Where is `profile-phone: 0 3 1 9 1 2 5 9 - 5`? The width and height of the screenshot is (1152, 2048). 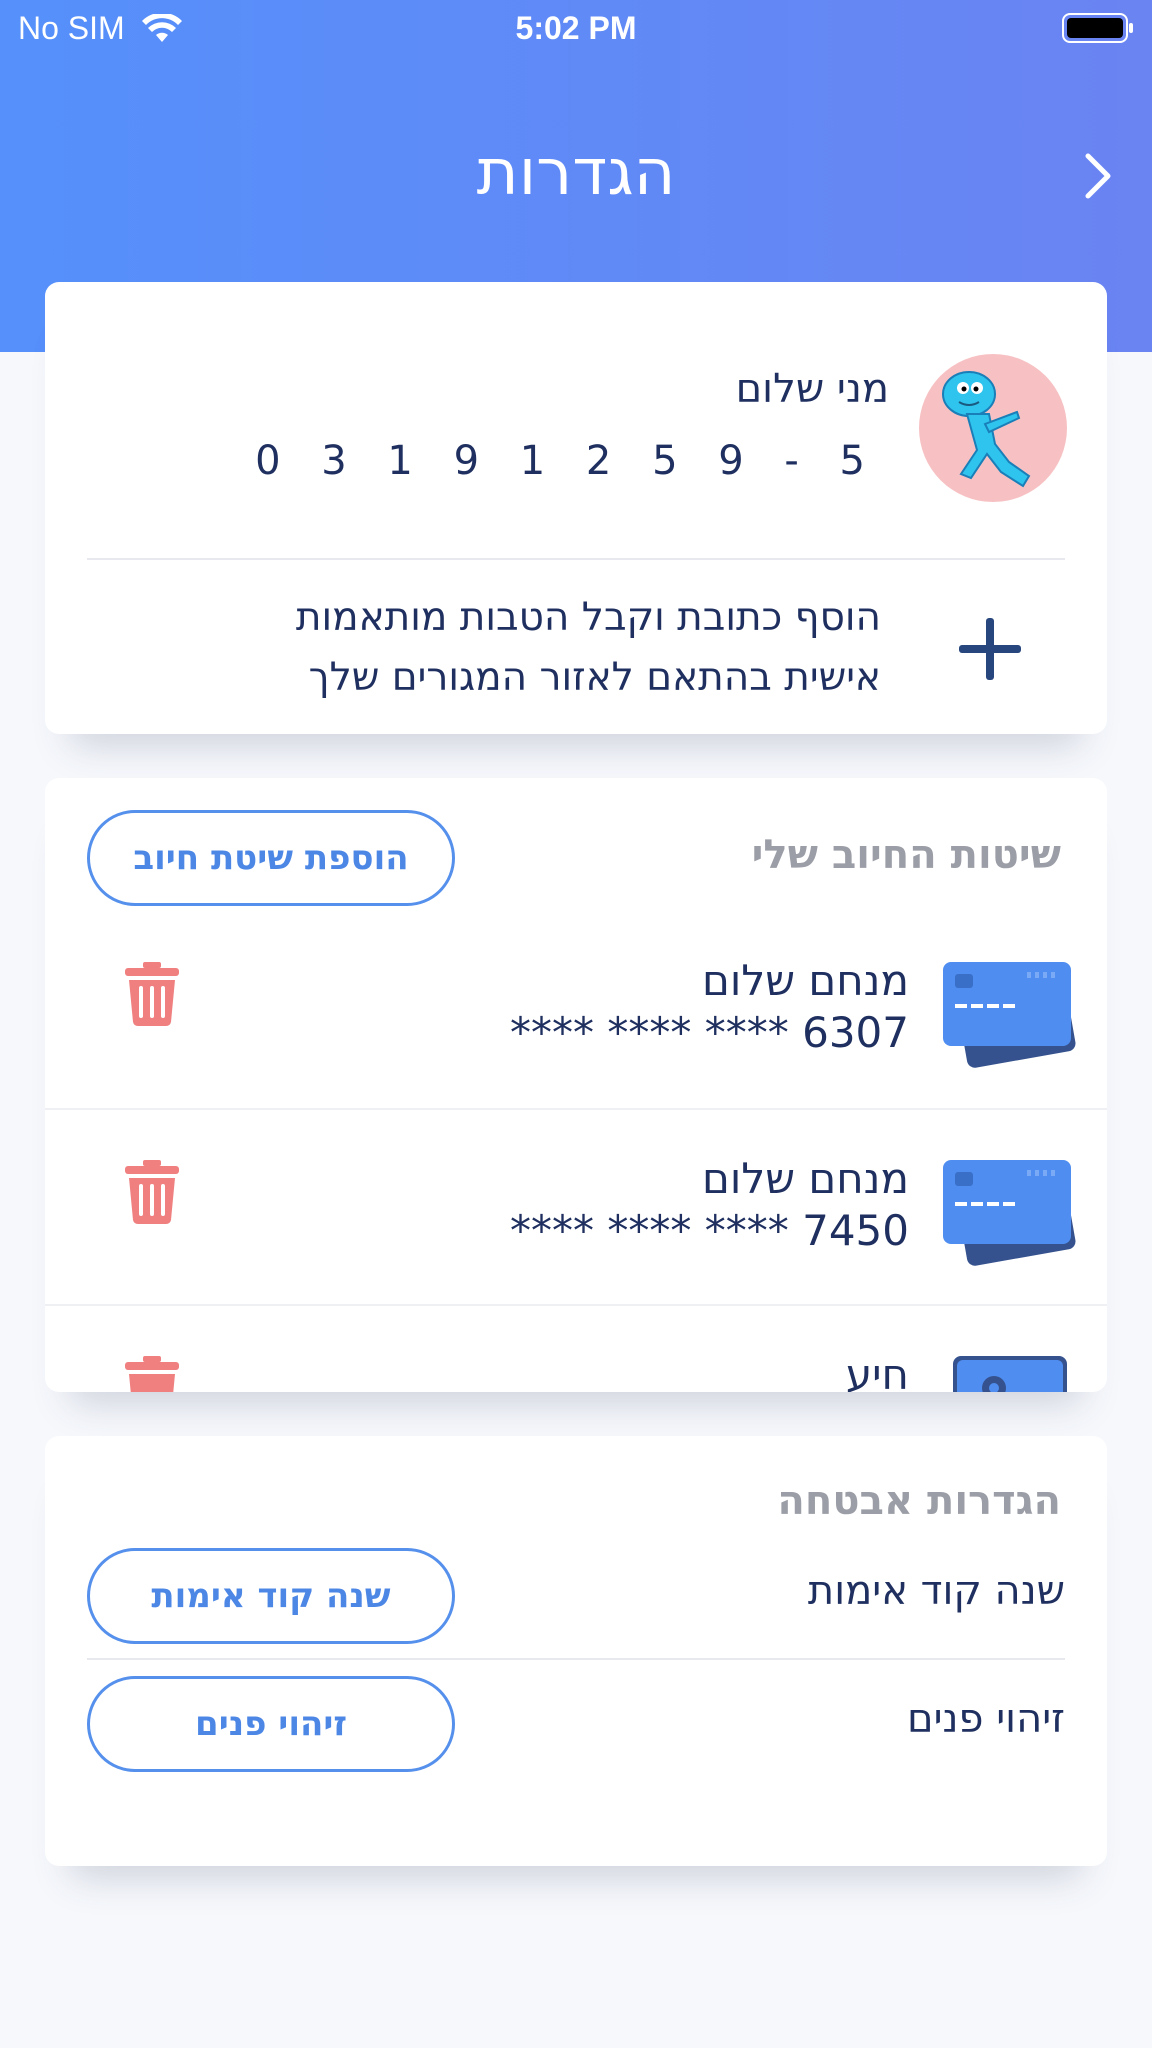
profile-phone: 0 3 1 9 1 2 5 9 - 5 is located at coordinates (567, 461).